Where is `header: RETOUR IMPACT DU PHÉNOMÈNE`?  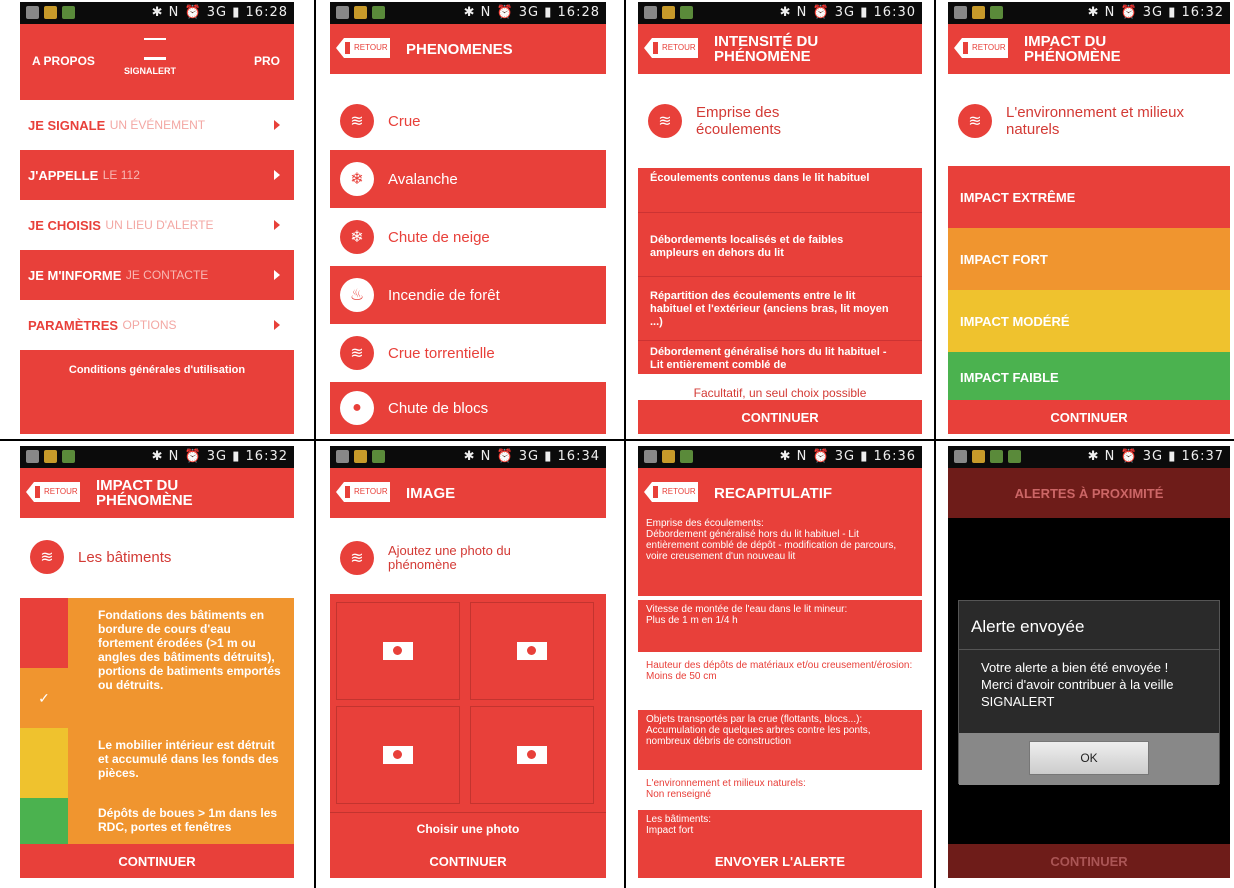 header: RETOUR IMPACT DU PHÉNOMÈNE is located at coordinates (157, 493).